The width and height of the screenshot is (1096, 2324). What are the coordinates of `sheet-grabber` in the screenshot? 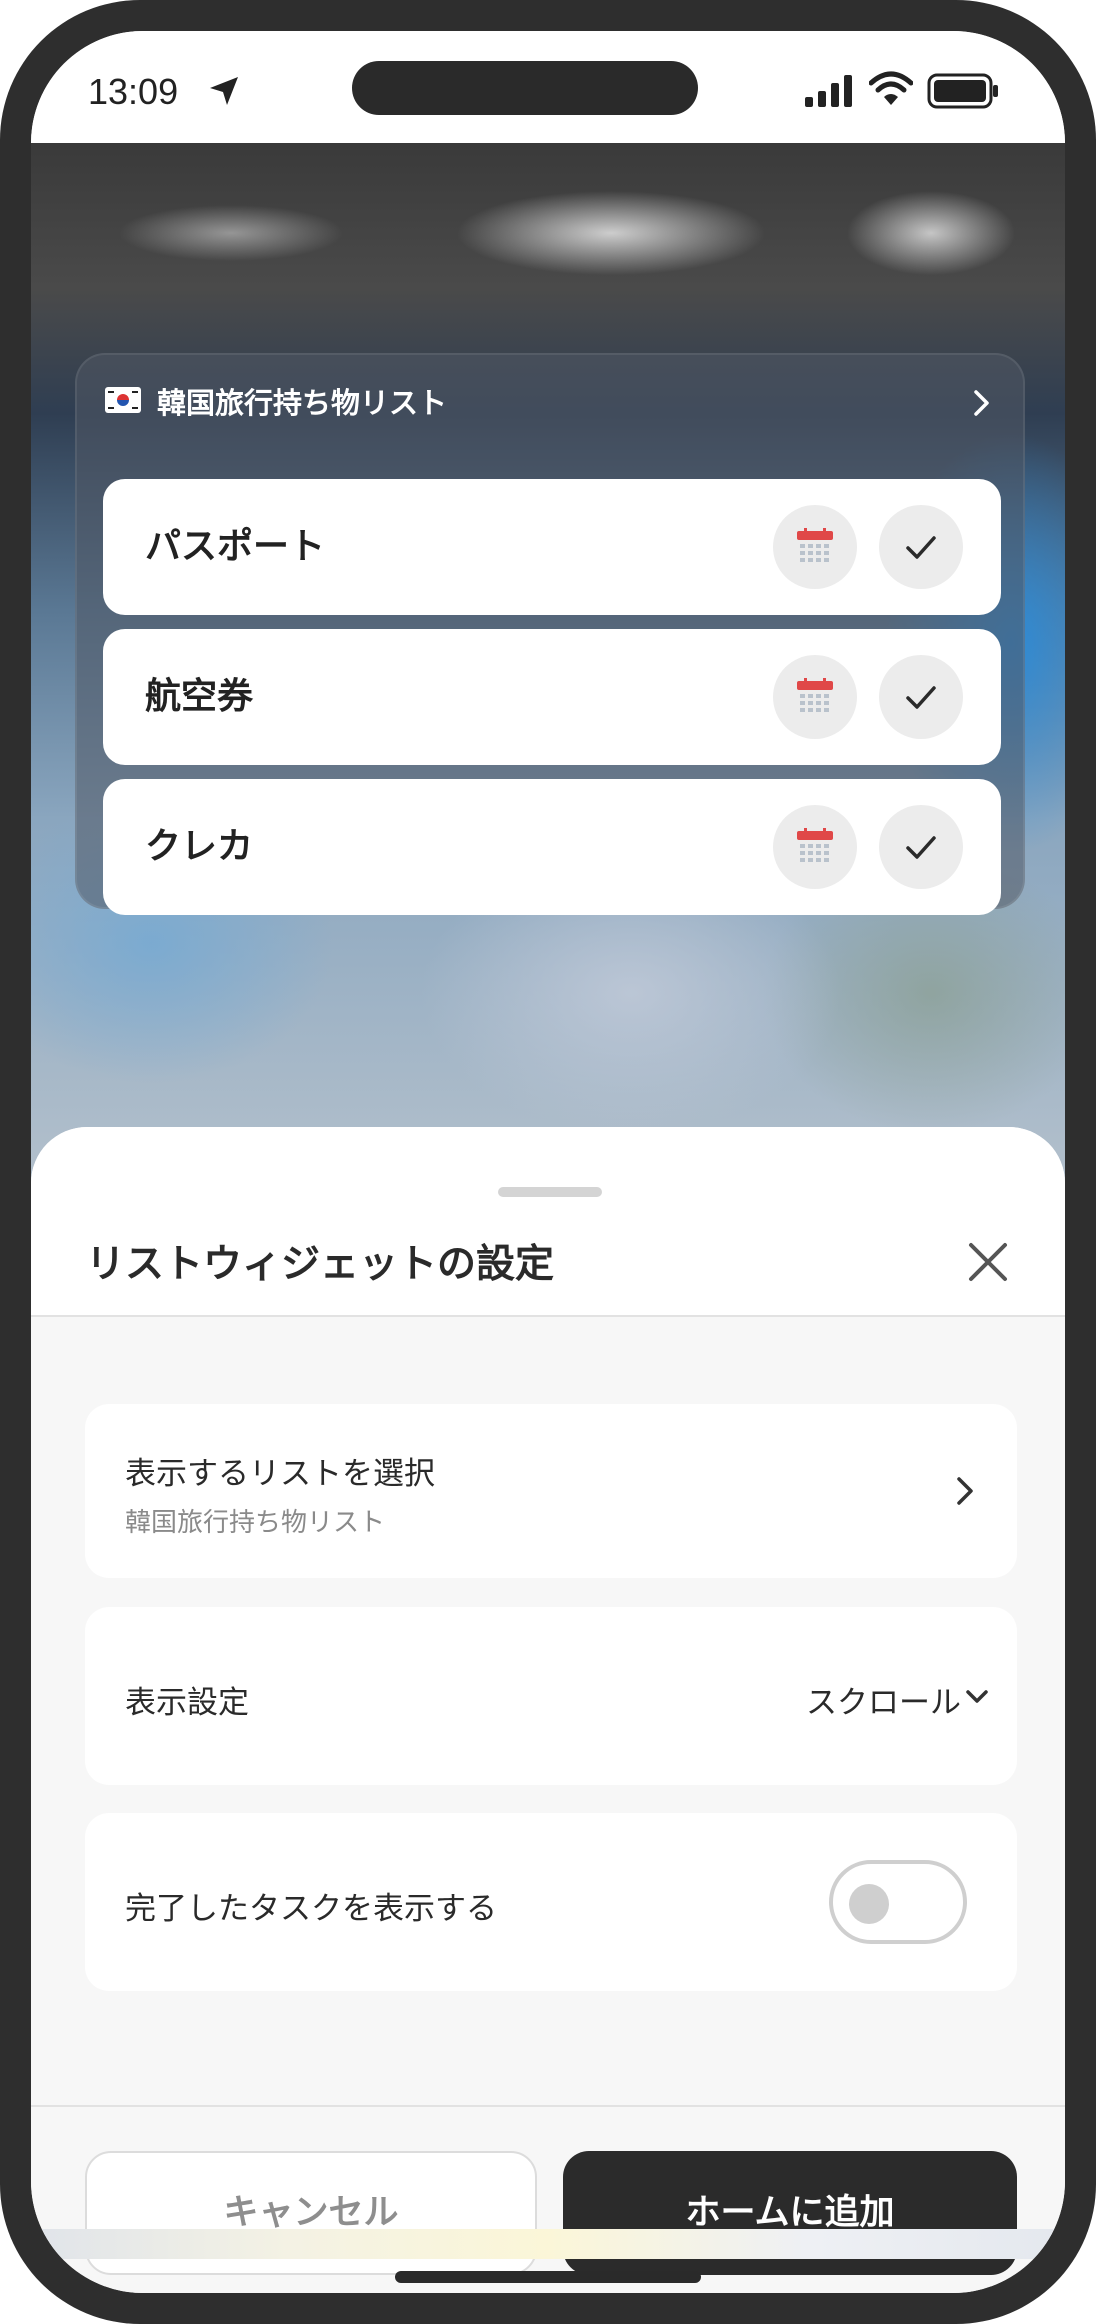 It's located at (550, 1192).